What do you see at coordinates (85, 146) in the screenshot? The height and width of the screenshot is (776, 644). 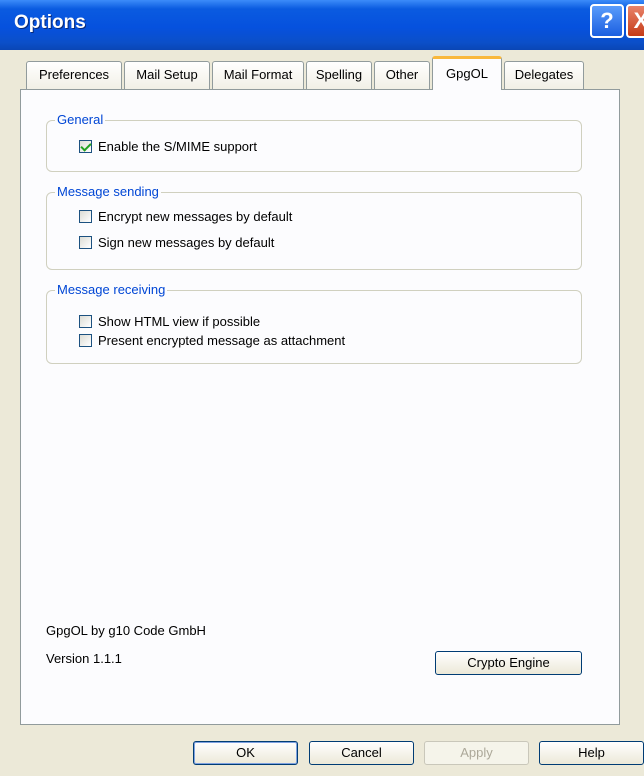 I see `smime-checkbox` at bounding box center [85, 146].